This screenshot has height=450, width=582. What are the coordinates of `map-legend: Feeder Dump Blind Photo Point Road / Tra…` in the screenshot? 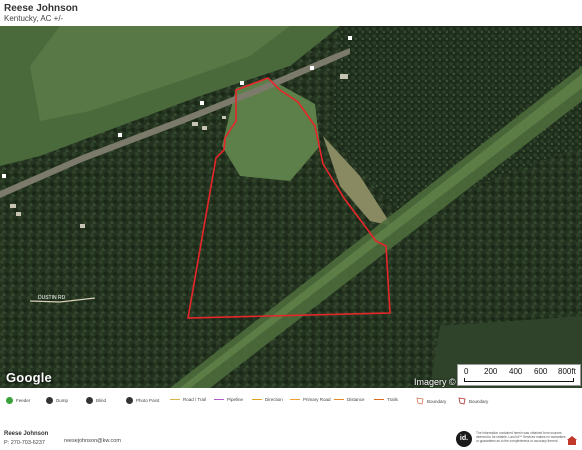 It's located at (291, 403).